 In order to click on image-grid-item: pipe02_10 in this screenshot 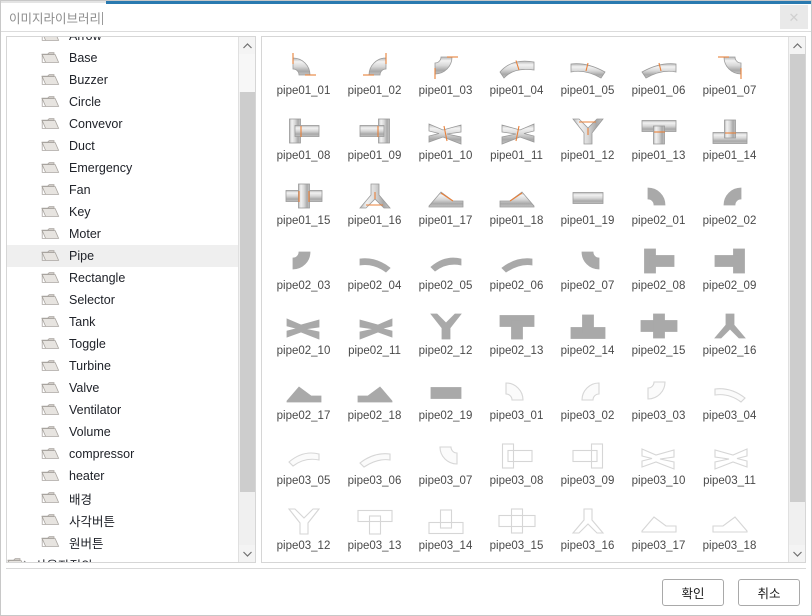, I will do `click(303, 337)`.